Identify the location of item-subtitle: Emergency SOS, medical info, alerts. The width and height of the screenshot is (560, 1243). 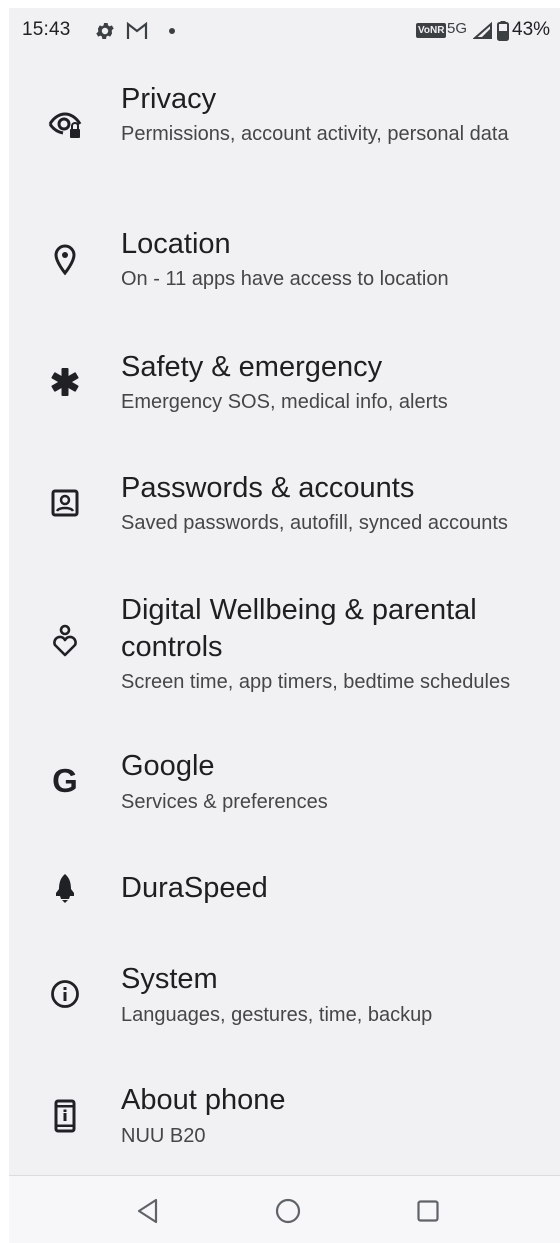
(284, 402).